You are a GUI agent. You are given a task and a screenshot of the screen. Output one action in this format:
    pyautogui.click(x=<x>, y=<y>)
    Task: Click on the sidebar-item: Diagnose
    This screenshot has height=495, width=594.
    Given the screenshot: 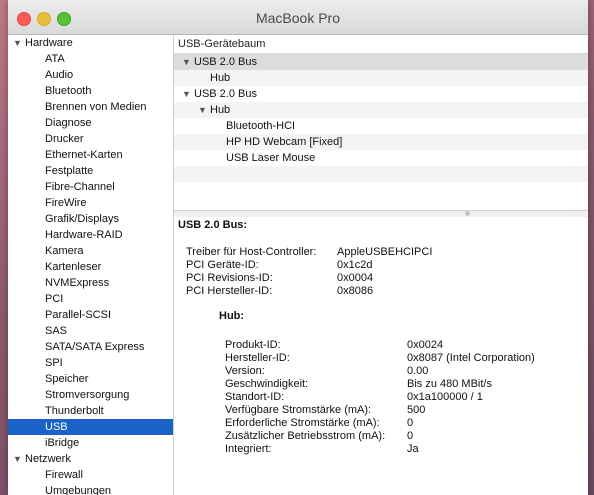 What is the action you would take?
    pyautogui.click(x=90, y=123)
    